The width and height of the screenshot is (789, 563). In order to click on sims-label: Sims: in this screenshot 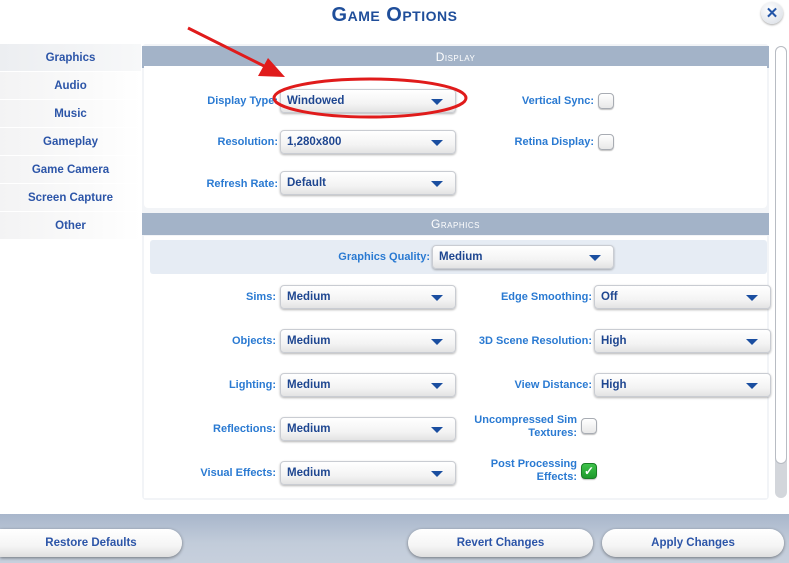, I will do `click(261, 297)`.